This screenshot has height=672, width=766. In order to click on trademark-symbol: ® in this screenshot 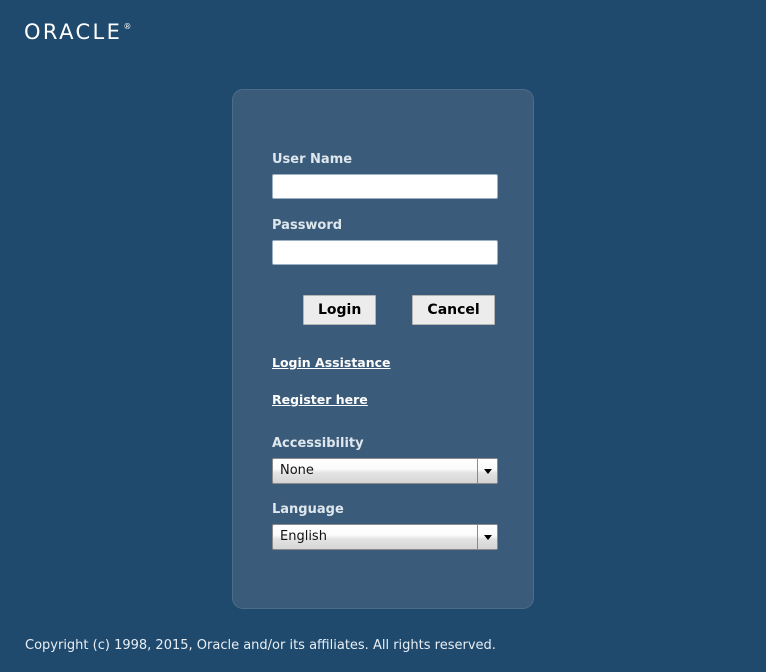, I will do `click(127, 26)`.